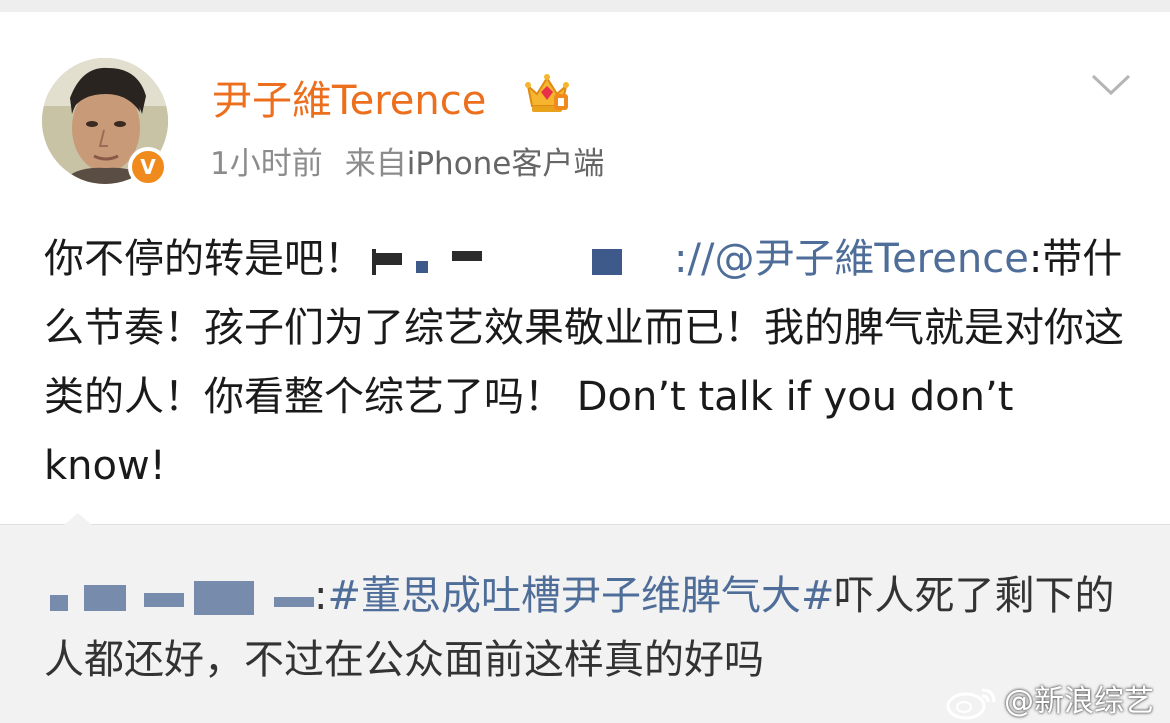 The height and width of the screenshot is (723, 1170). I want to click on post-meta: 1小时前 来自iPhone客户端, so click(407, 160).